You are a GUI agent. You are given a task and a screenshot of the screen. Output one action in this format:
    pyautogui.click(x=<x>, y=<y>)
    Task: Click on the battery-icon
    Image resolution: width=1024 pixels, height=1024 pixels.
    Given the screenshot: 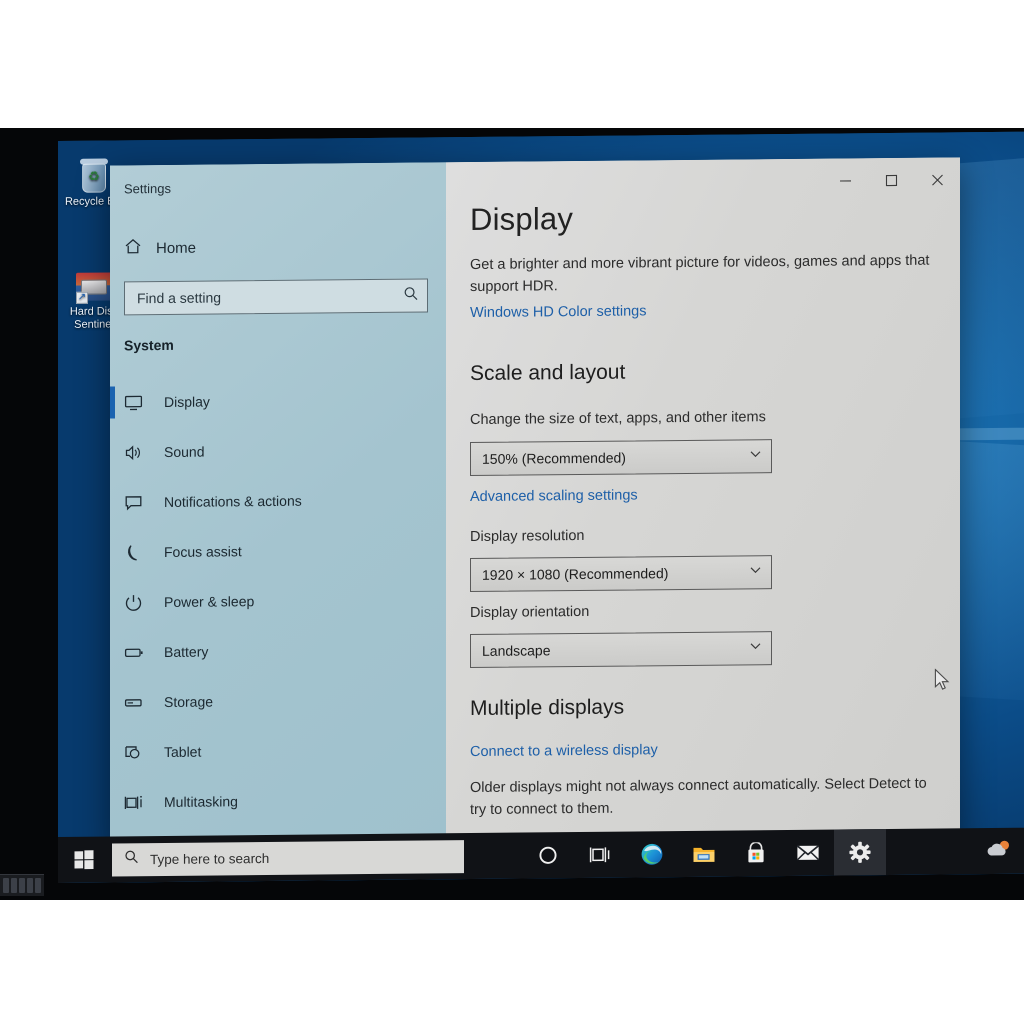 What is the action you would take?
    pyautogui.click(x=138, y=652)
    